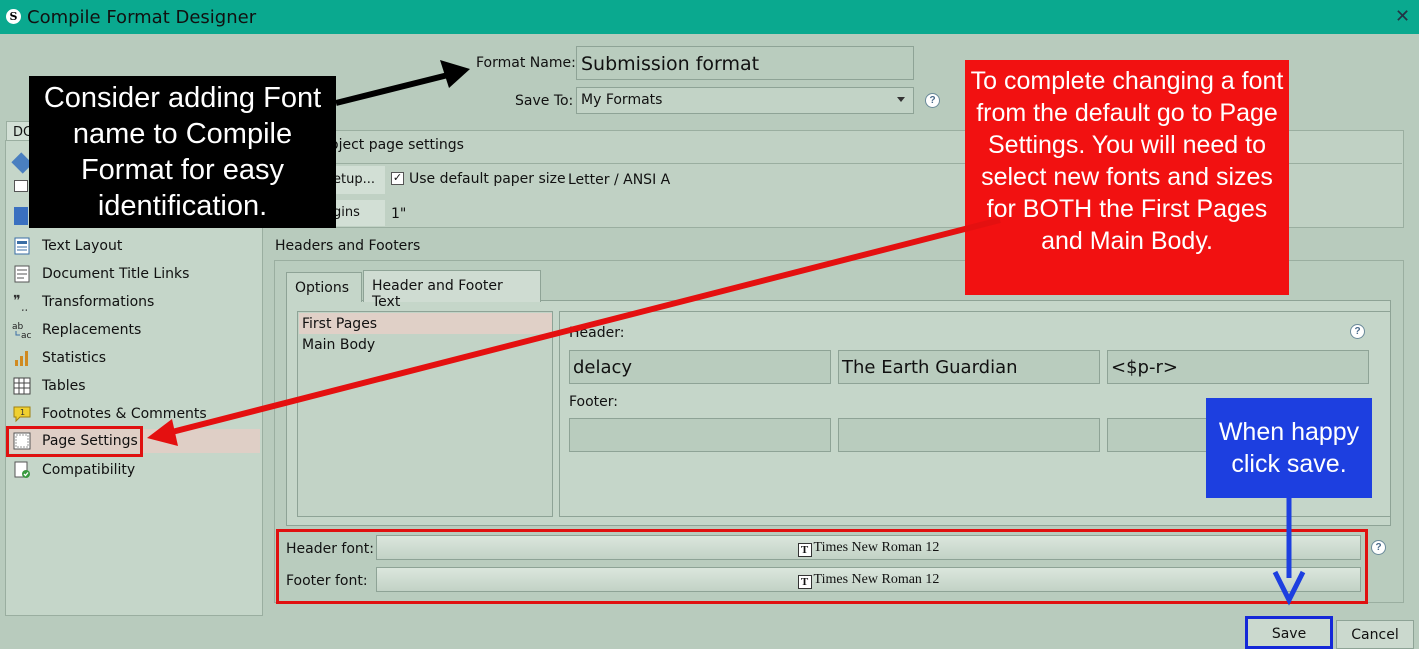  Describe the element at coordinates (402, 83) in the screenshot. I see `black-arrow` at that location.